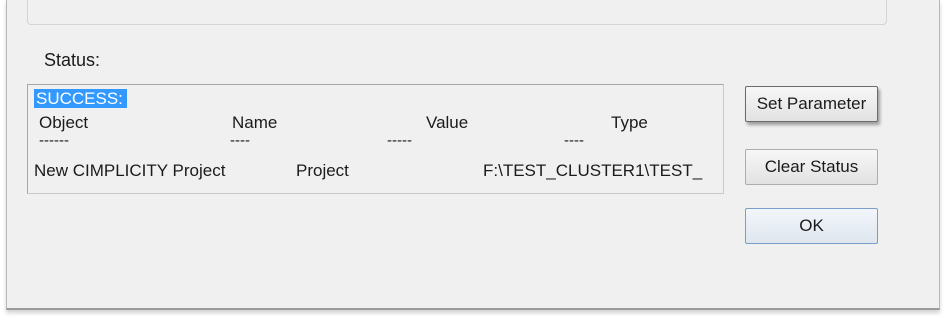 The height and width of the screenshot is (322, 947). Describe the element at coordinates (811, 226) in the screenshot. I see `ok-button: OK` at that location.